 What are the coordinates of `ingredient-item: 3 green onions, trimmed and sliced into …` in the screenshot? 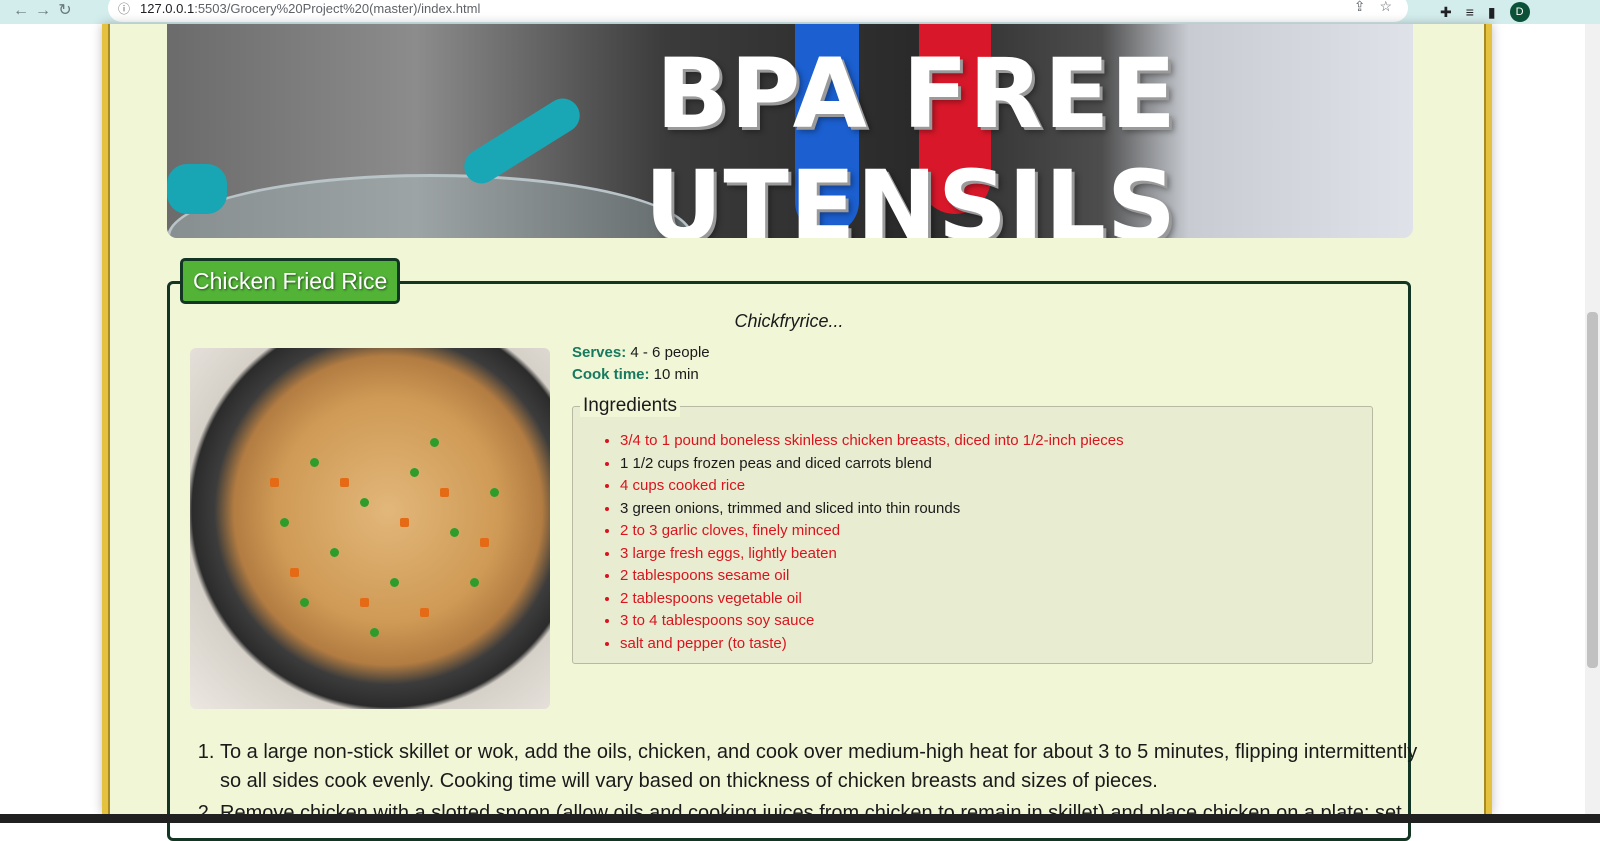 It's located at (872, 509).